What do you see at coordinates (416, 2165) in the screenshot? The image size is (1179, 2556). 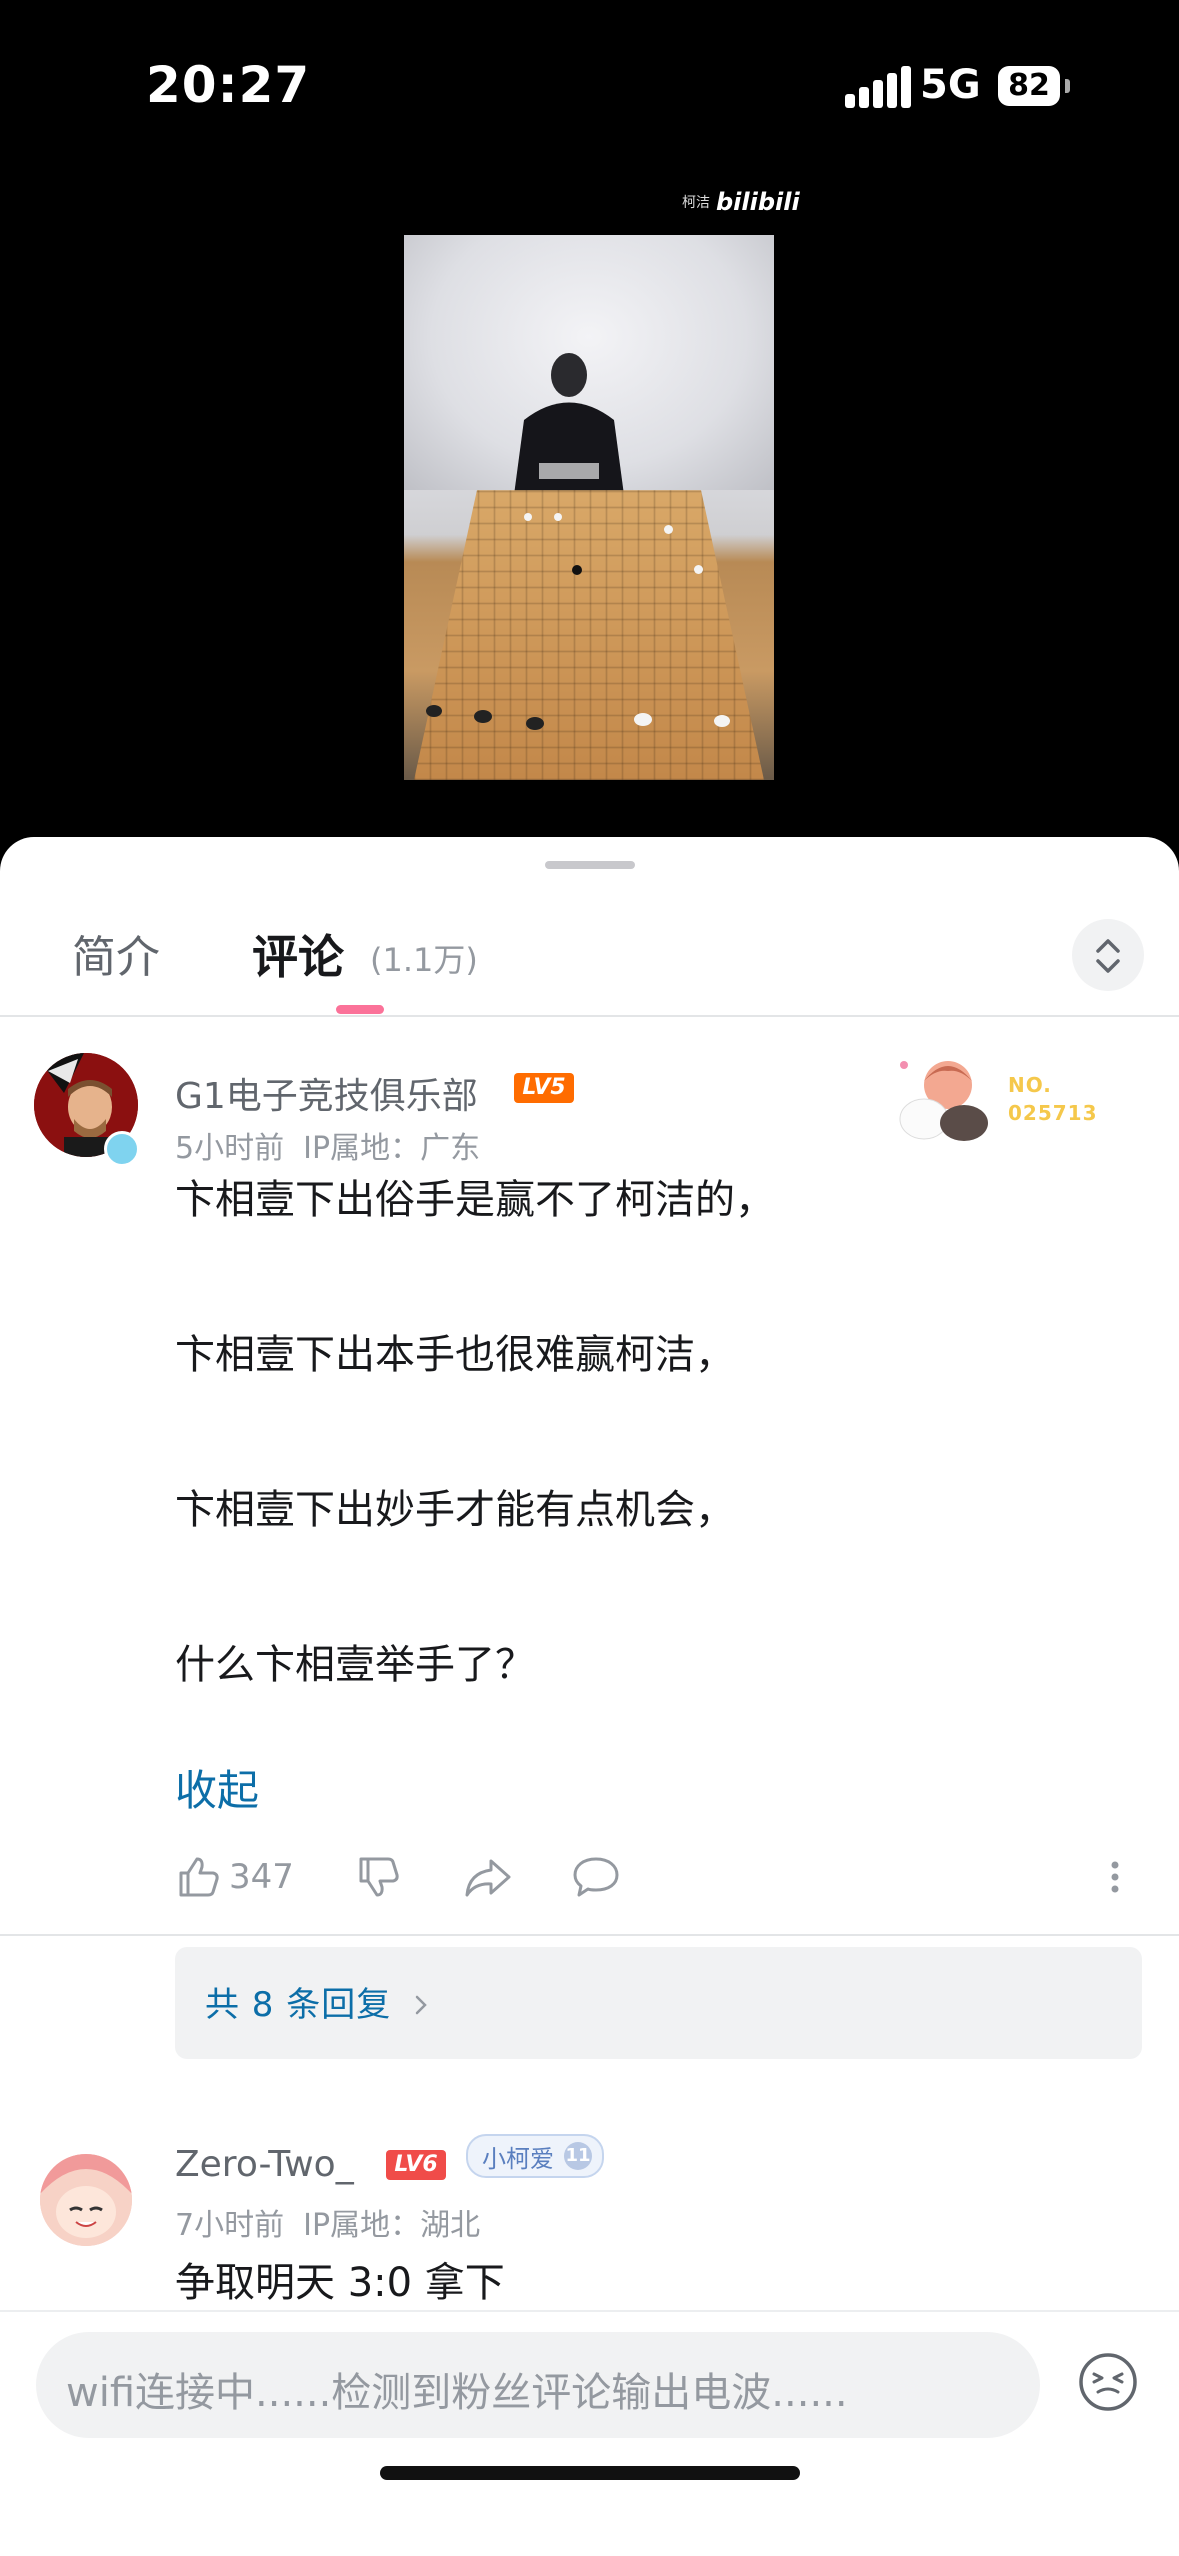 I see `user-level-badge: LV6` at bounding box center [416, 2165].